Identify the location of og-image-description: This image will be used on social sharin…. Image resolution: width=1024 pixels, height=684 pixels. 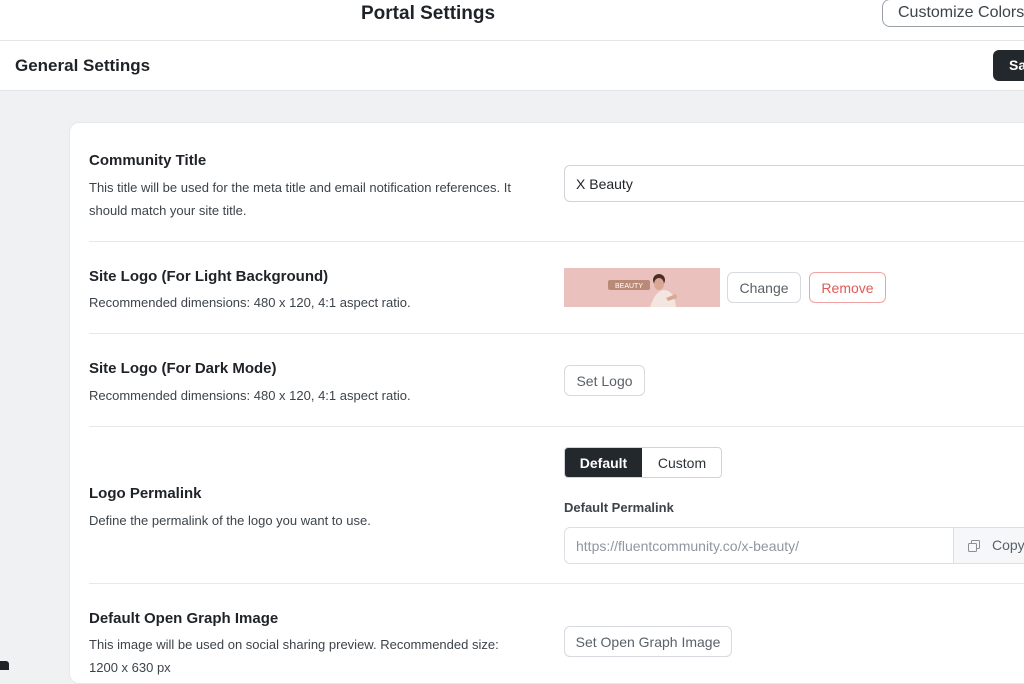
(294, 656).